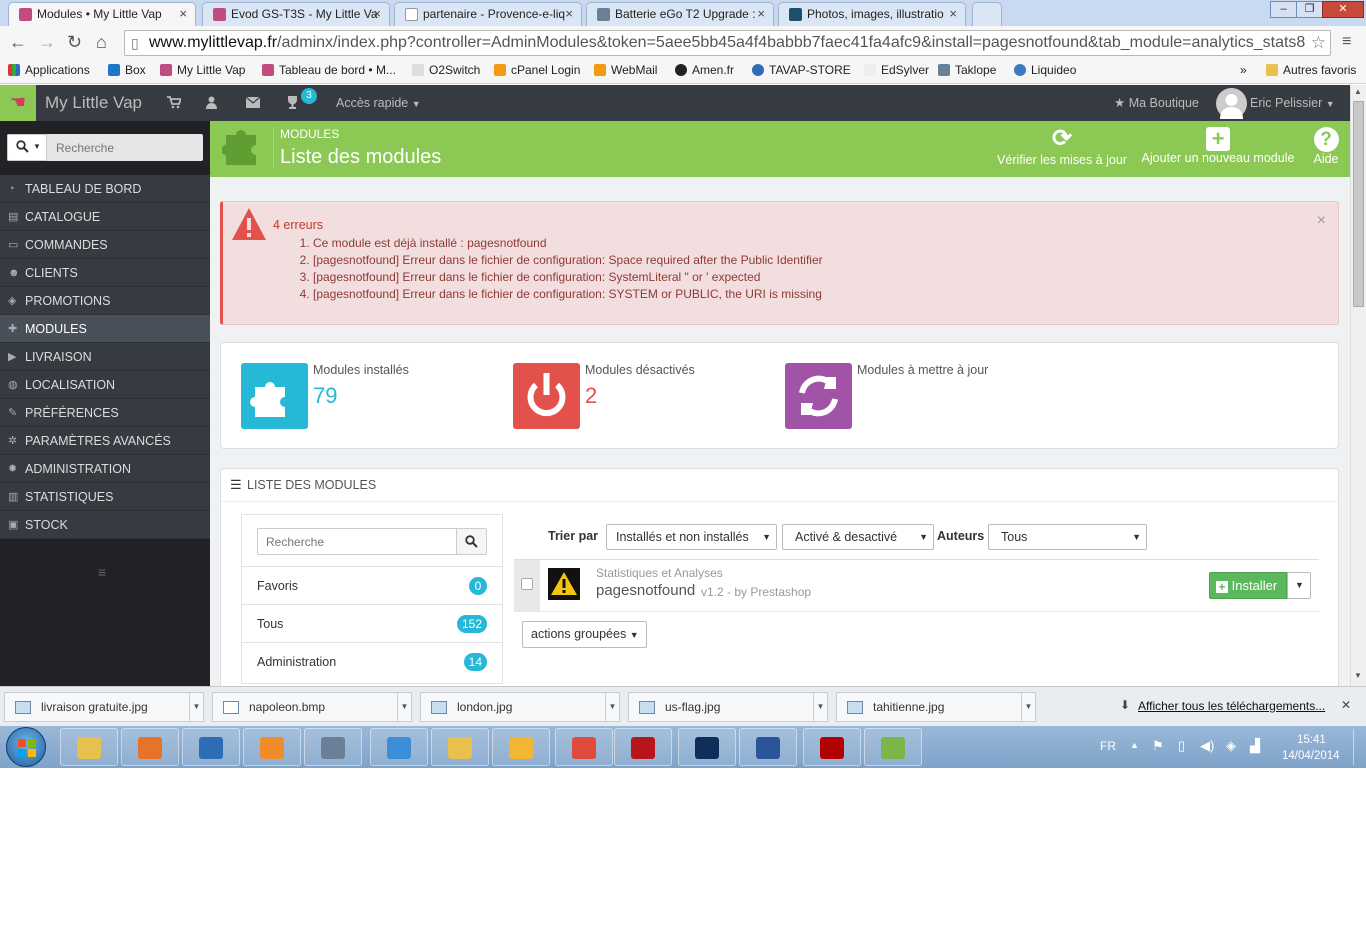 The image size is (1366, 938). What do you see at coordinates (18, 103) in the screenshot?
I see `sidebar-toggle: ☚` at bounding box center [18, 103].